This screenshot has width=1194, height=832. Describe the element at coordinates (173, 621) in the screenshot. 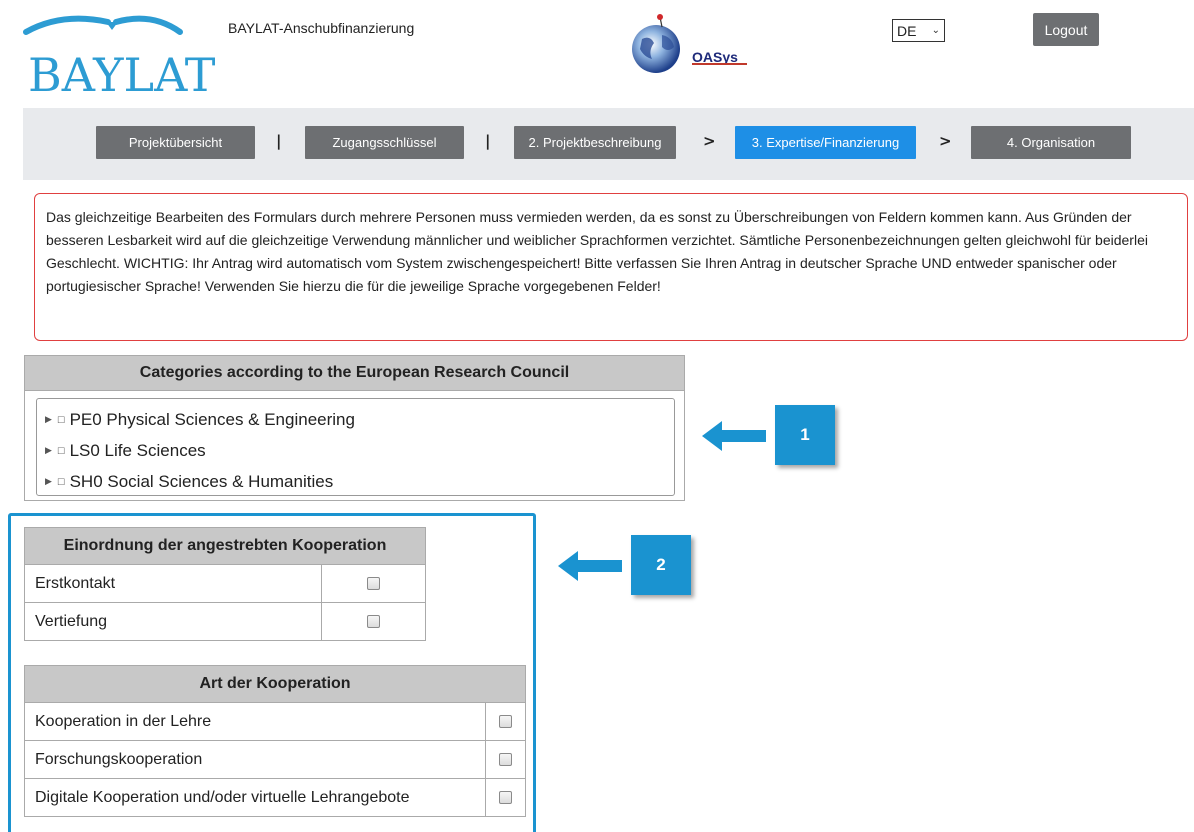

I see `row-label: Vertiefung` at that location.